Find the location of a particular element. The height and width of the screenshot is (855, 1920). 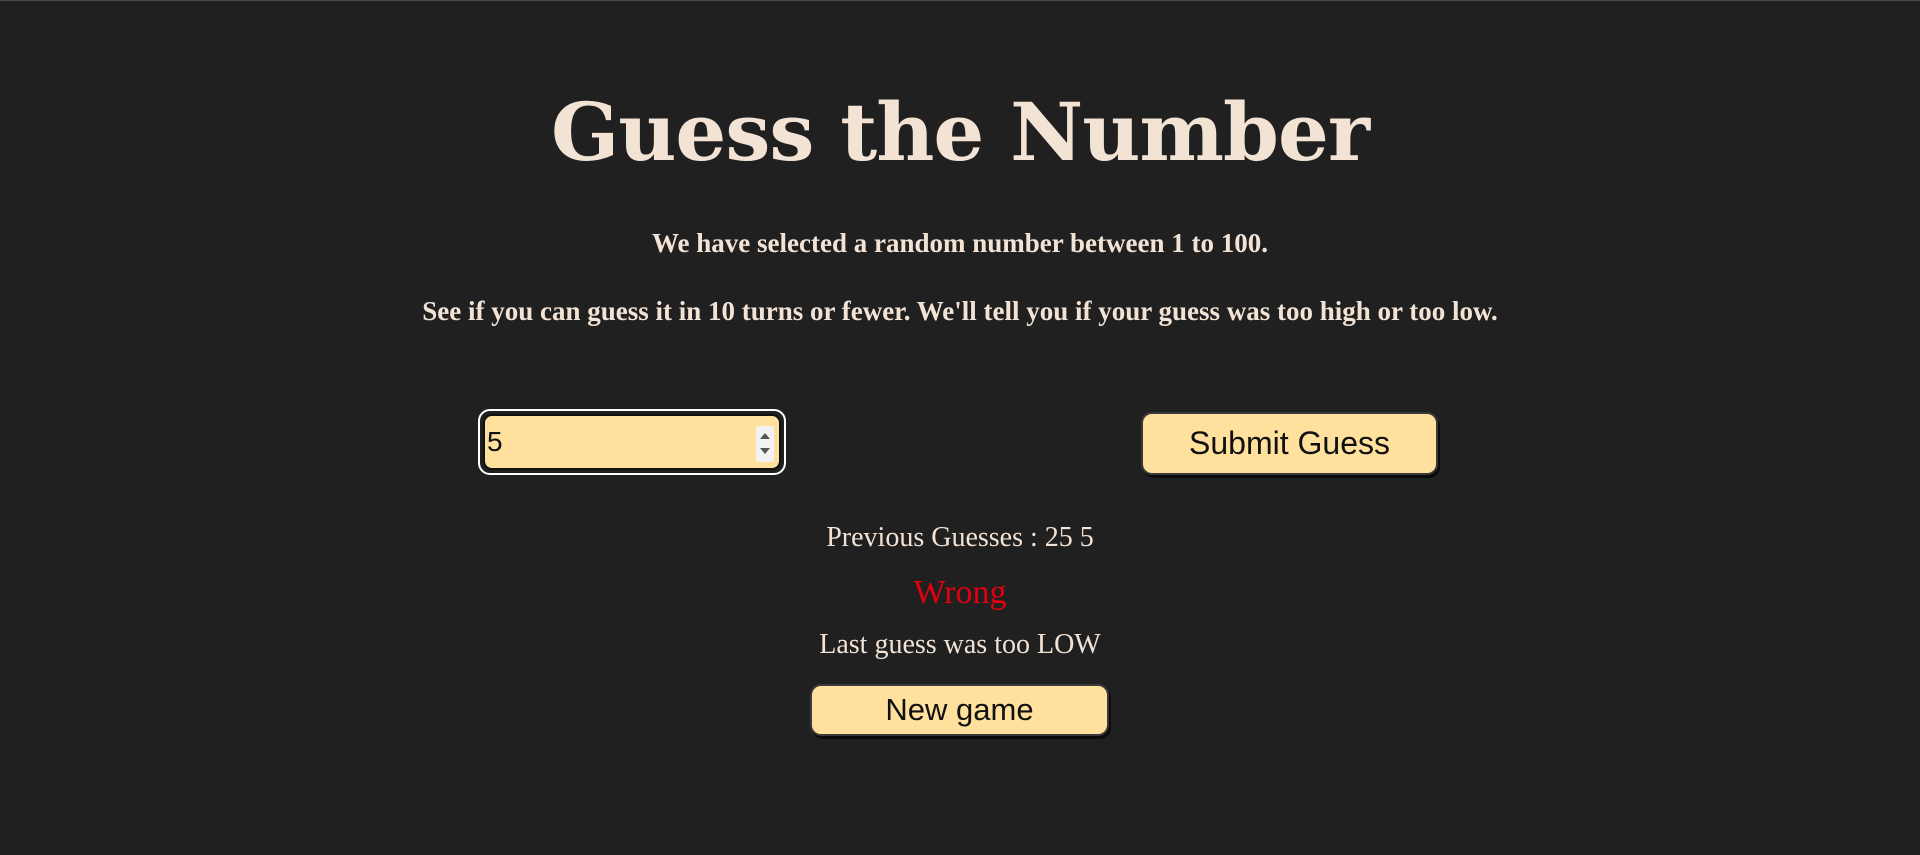

guess-field-wrapper is located at coordinates (632, 442).